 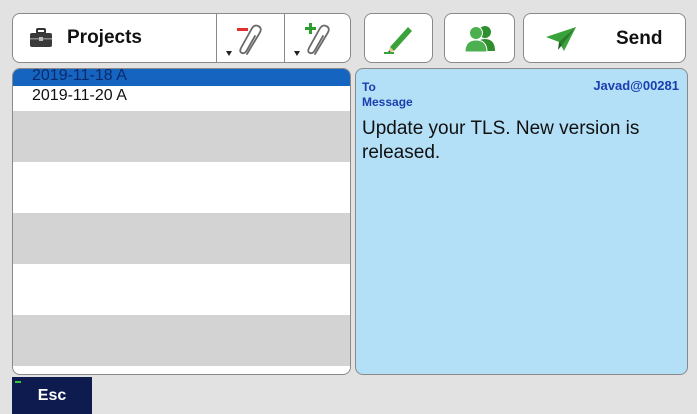 I want to click on list-item-label: 2019-11-20 A, so click(x=79, y=95).